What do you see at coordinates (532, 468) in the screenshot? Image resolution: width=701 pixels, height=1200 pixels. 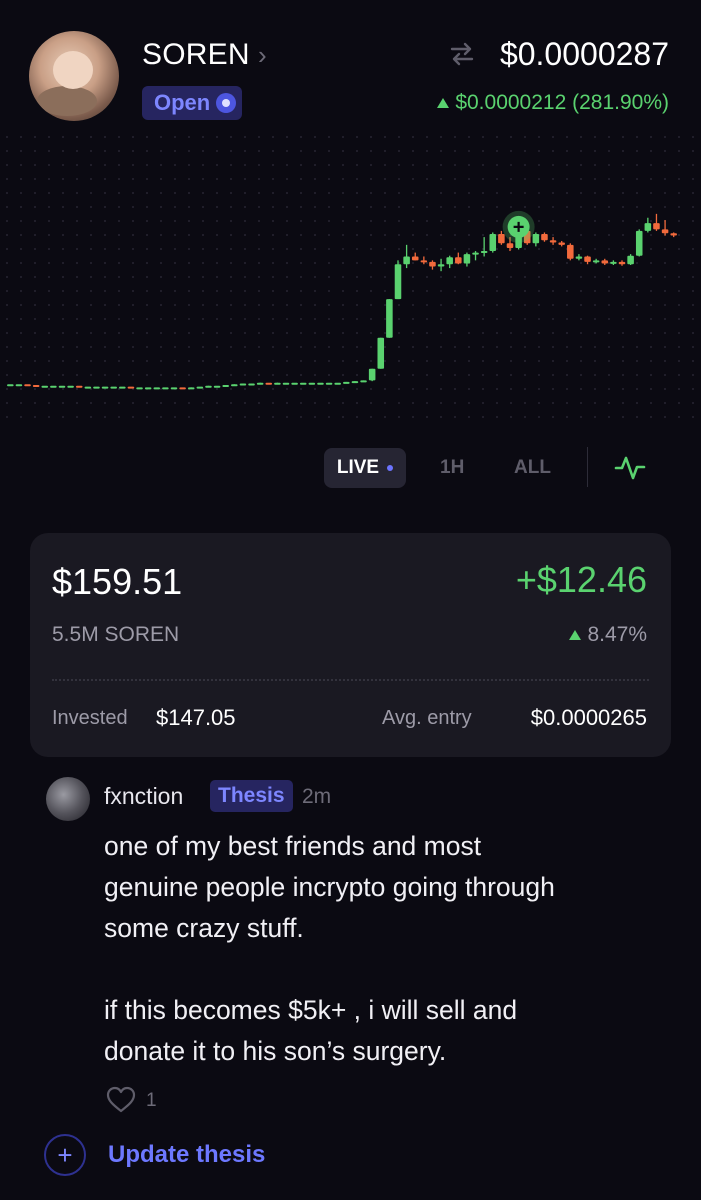 I see `tab-all: ALL` at bounding box center [532, 468].